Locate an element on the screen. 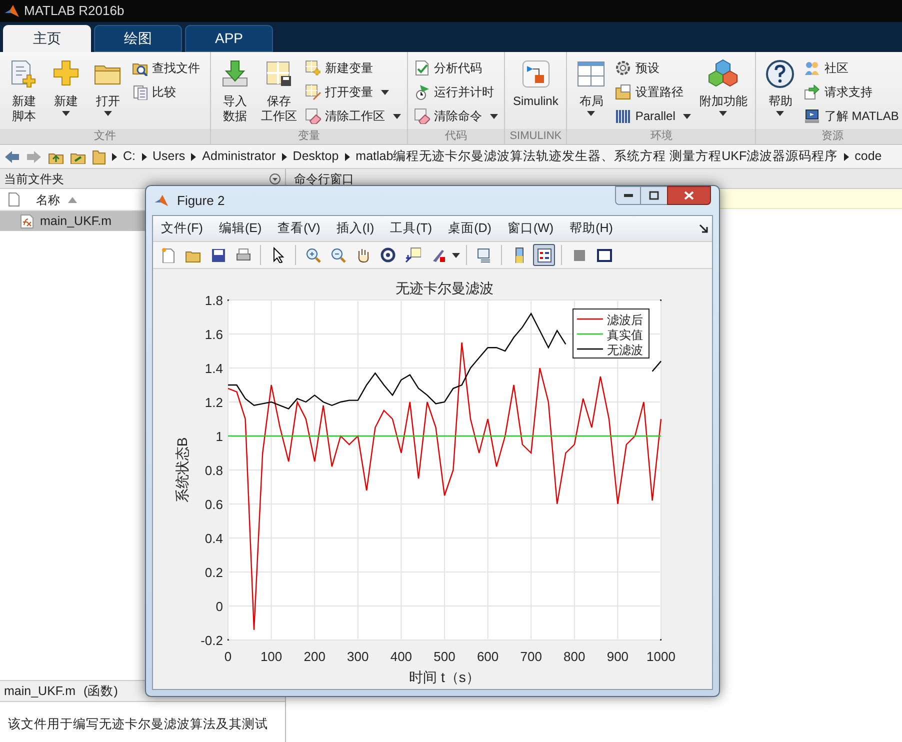 The image size is (902, 742). people-icon is located at coordinates (812, 68).